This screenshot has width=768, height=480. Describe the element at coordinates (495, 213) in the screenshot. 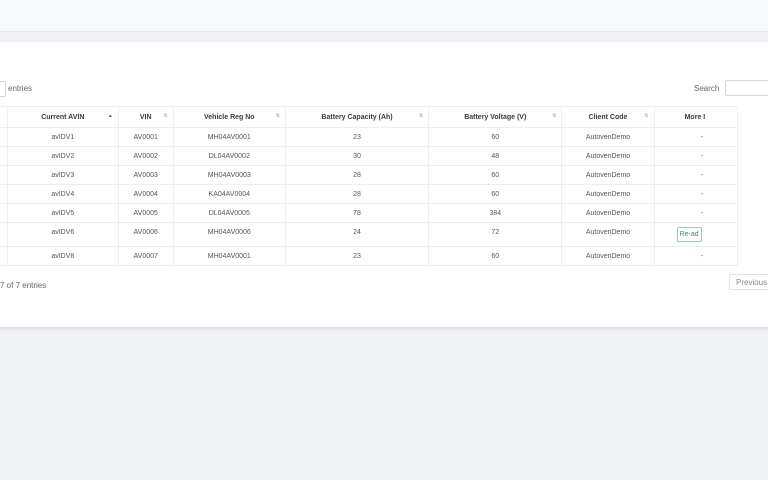

I see `cell-battery-voltage: 384` at that location.